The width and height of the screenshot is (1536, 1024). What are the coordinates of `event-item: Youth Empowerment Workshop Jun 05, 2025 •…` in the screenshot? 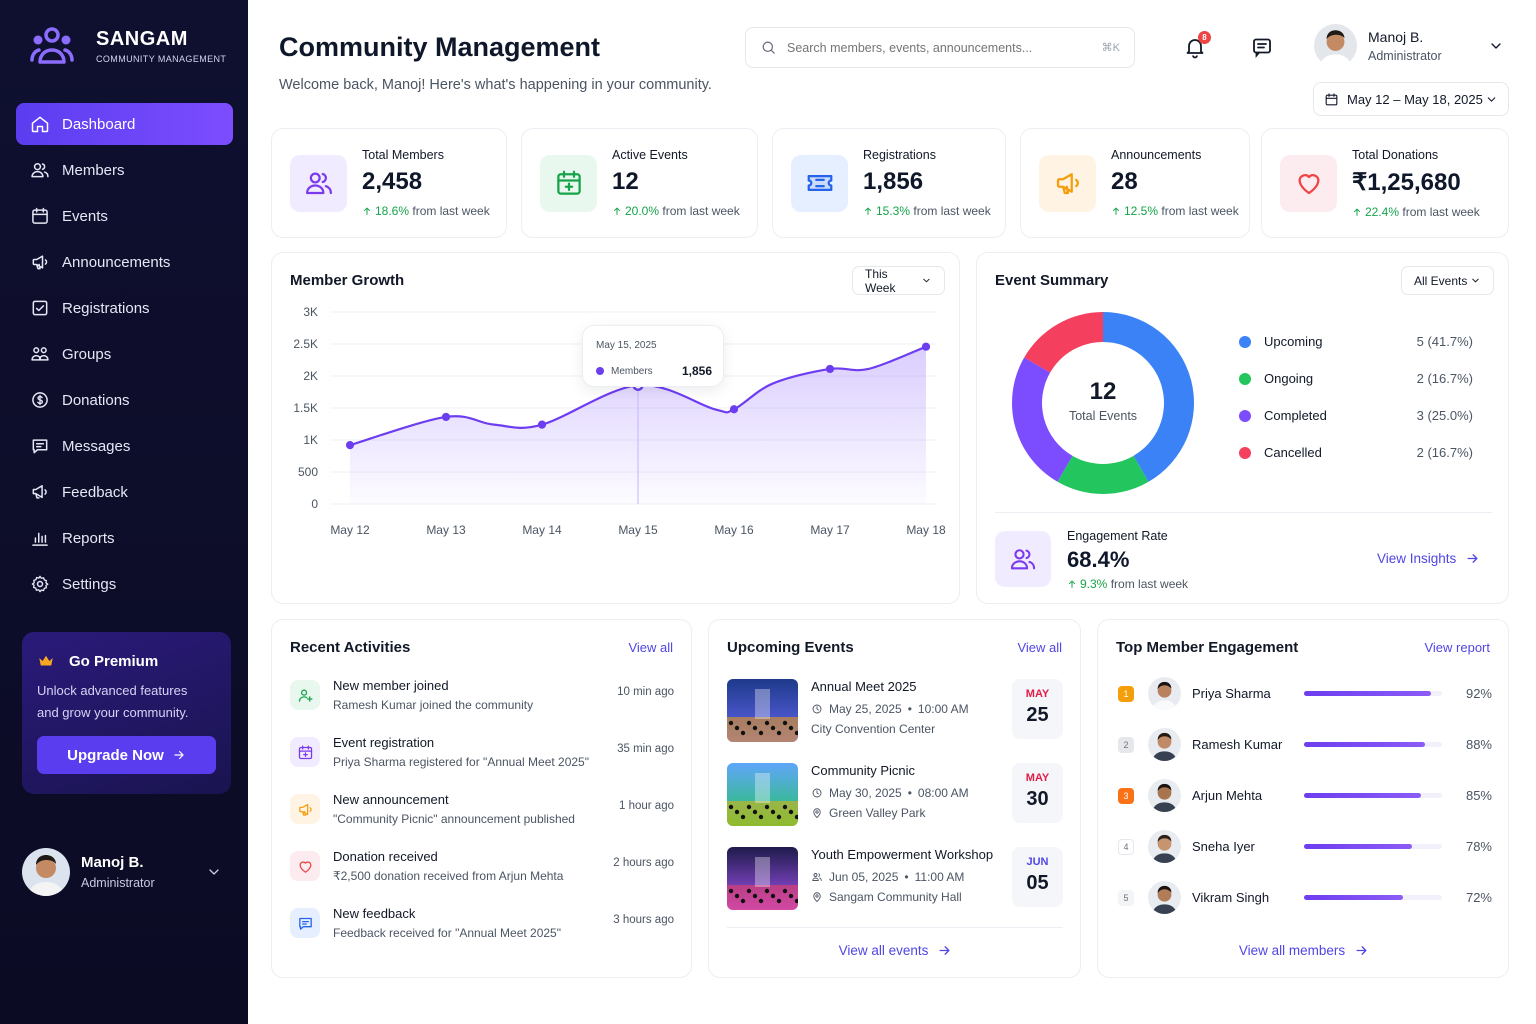 It's located at (895, 889).